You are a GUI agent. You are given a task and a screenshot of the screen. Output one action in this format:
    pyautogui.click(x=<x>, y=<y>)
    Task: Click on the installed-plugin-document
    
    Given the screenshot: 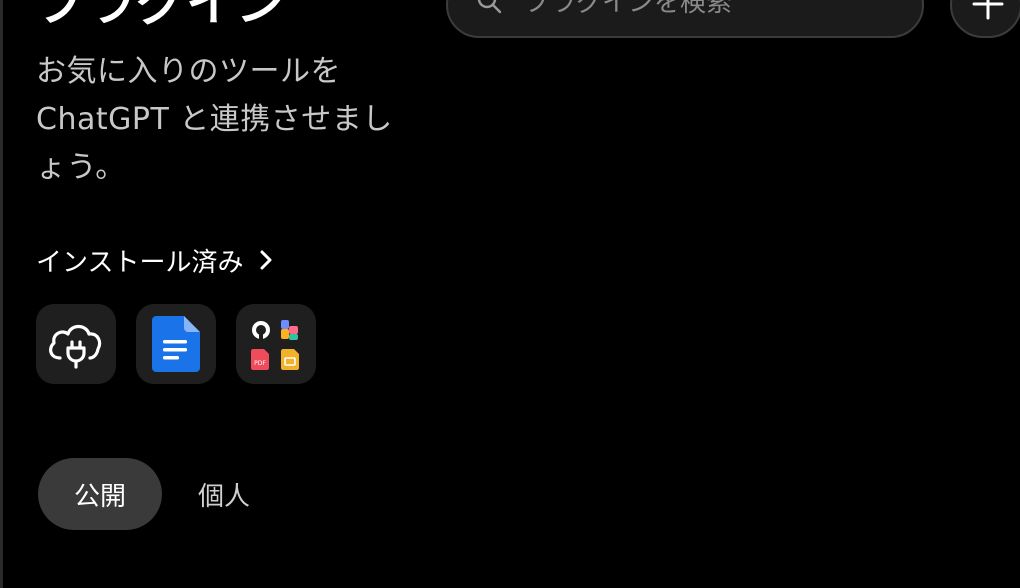 What is the action you would take?
    pyautogui.click(x=176, y=344)
    